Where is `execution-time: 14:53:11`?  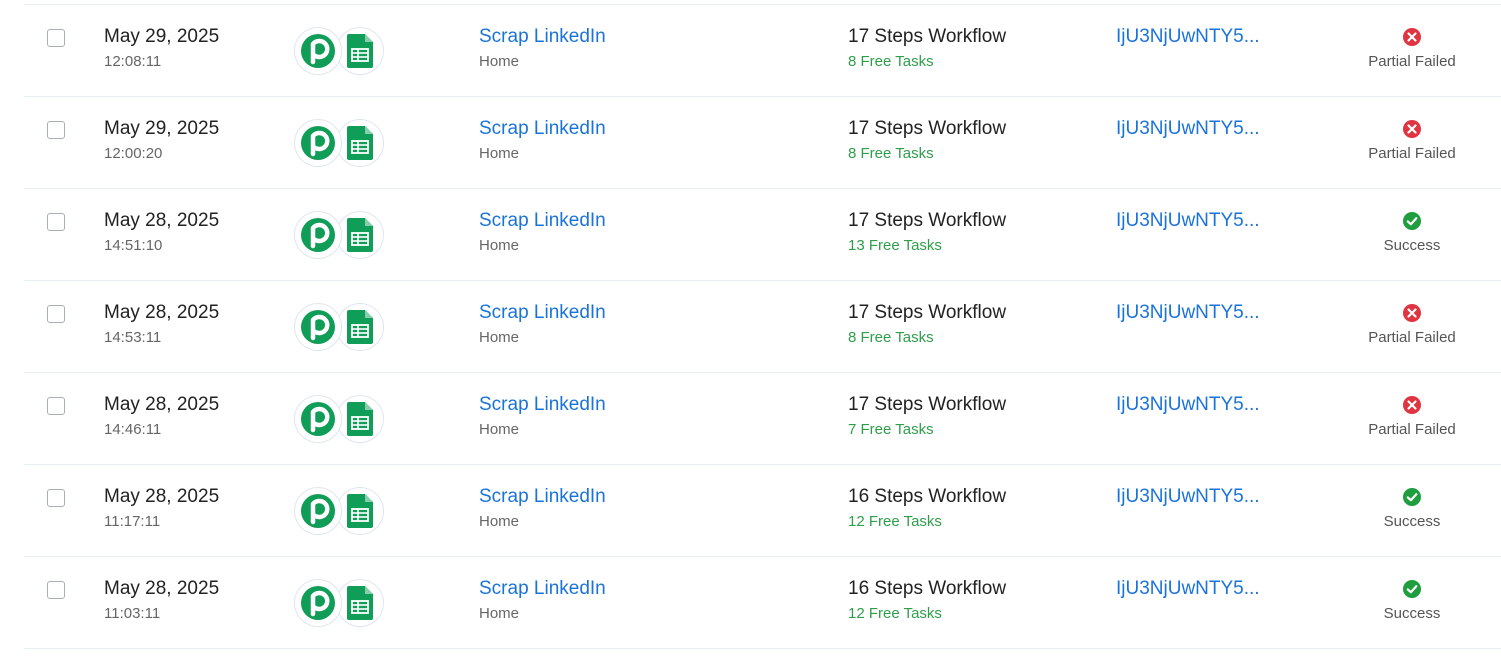 execution-time: 14:53:11 is located at coordinates (133, 337).